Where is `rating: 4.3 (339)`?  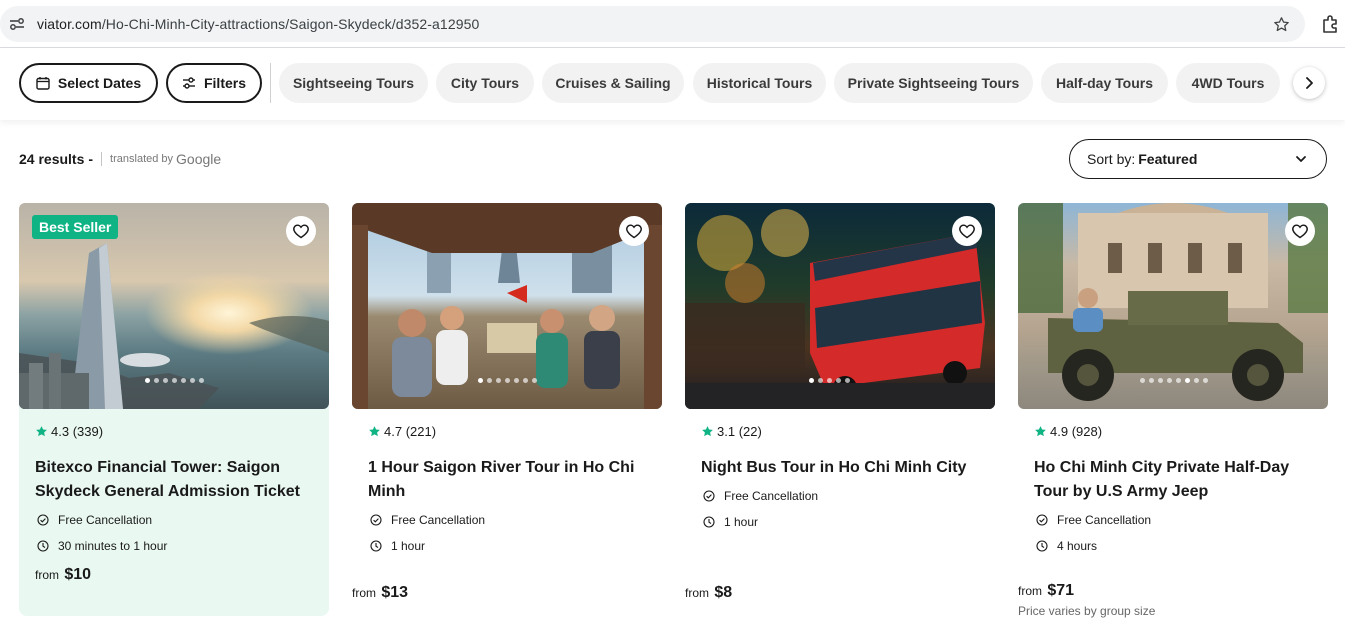 rating: 4.3 (339) is located at coordinates (174, 431).